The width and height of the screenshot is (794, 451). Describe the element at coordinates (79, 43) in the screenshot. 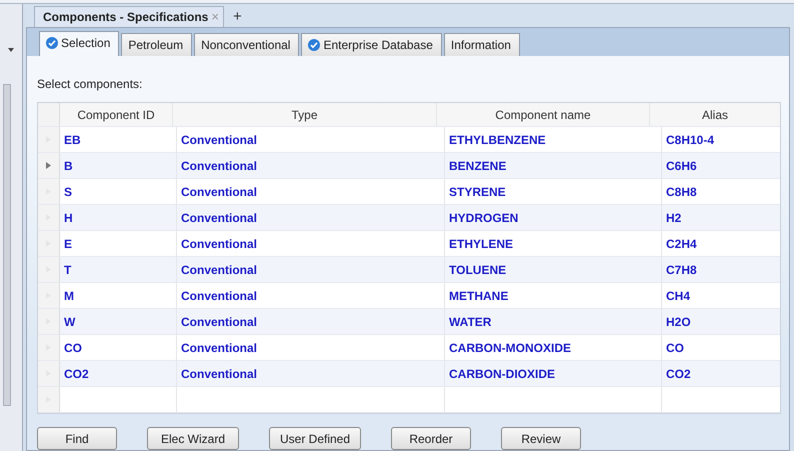

I see `tab: Selection` at that location.